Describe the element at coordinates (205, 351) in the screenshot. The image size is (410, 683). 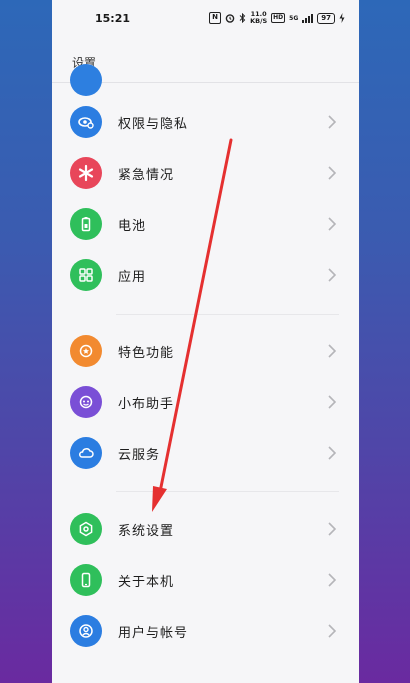
I see `settings-item-features: 特色功能` at that location.